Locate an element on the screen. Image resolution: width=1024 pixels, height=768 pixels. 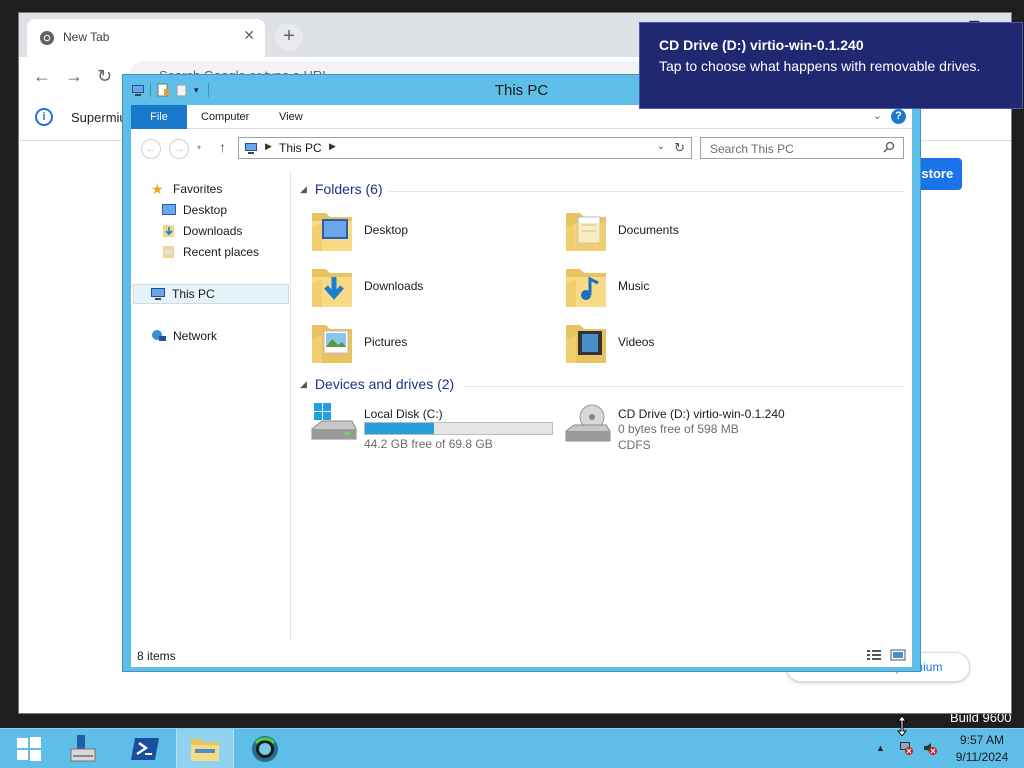
drive-tile-c: Local Disk (C:) 44.2 GB free of 69.8 GB is located at coordinates (435, 430).